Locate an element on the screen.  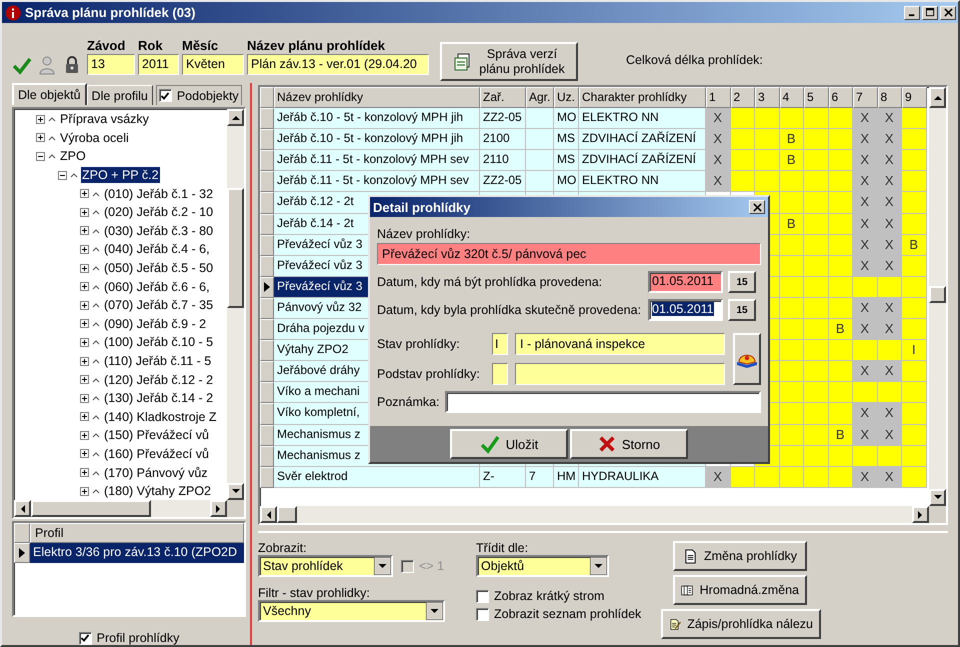
field-label: Rok is located at coordinates (151, 46).